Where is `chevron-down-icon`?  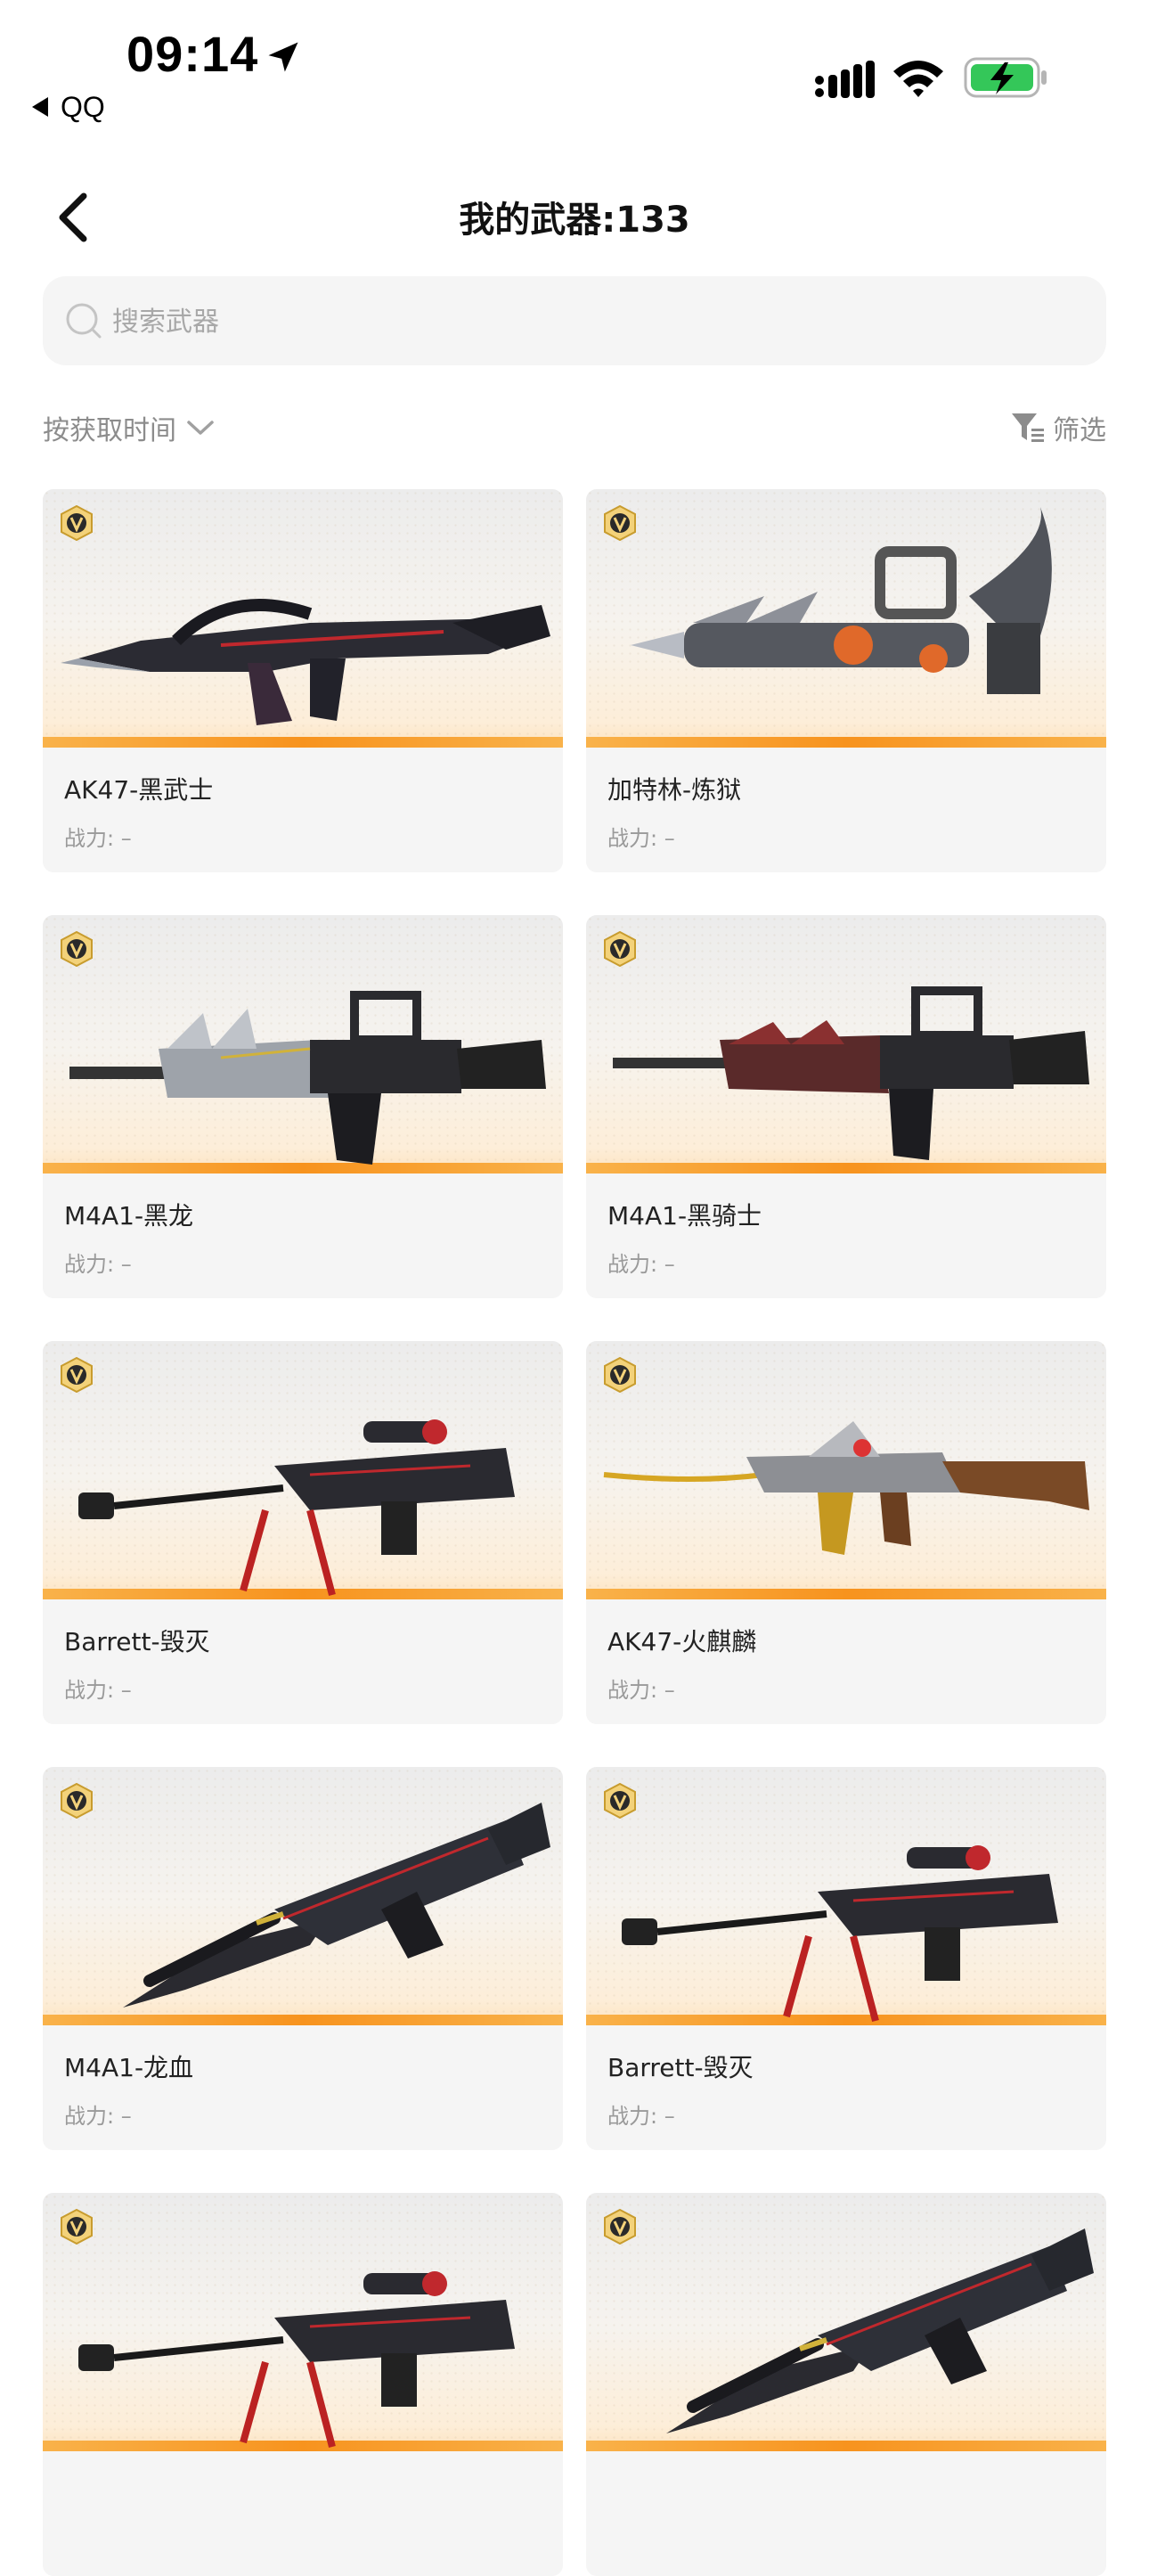 chevron-down-icon is located at coordinates (200, 428).